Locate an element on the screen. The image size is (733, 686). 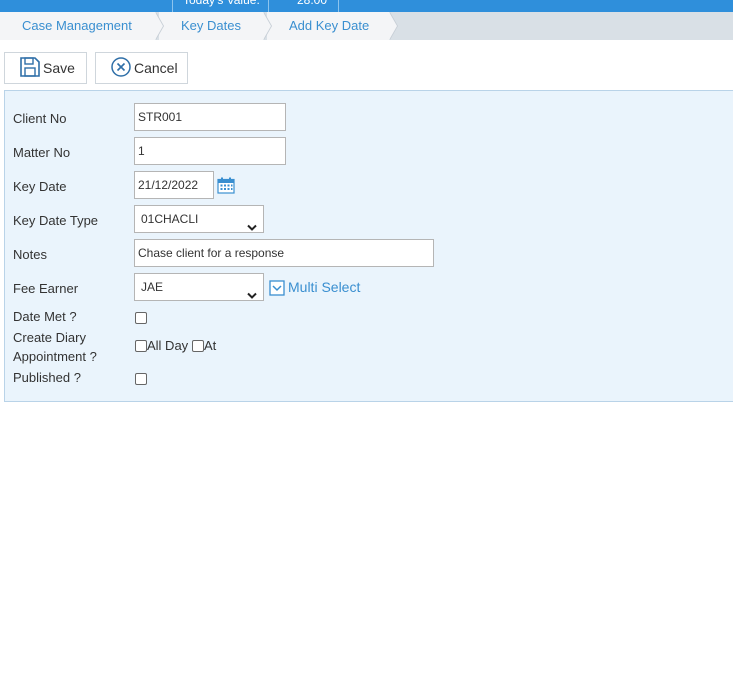
breadcrumb-case-management: Case Management is located at coordinates (77, 26).